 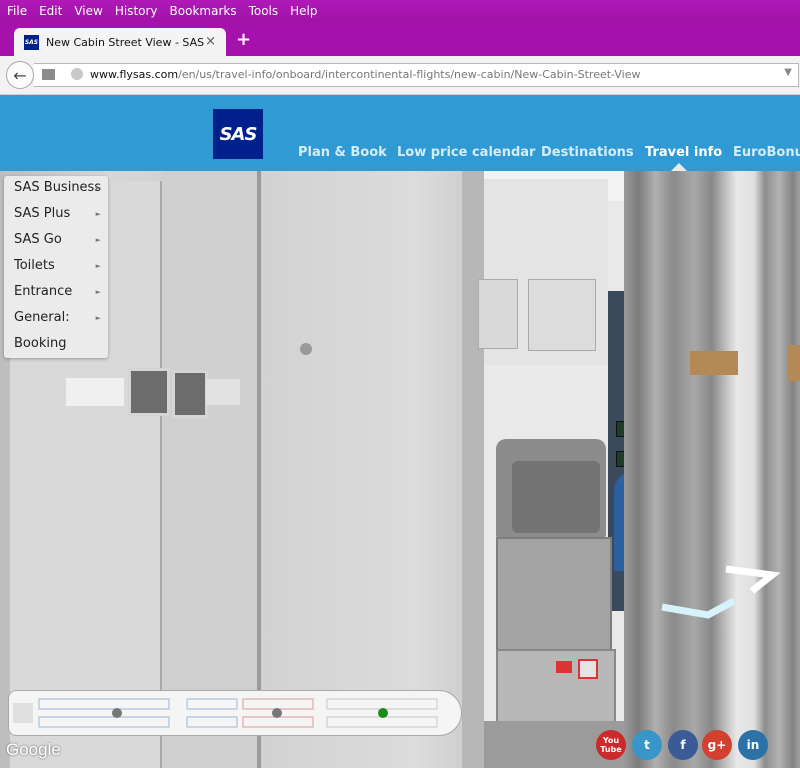 I want to click on menu-item-label: SAS Go, so click(x=38, y=239).